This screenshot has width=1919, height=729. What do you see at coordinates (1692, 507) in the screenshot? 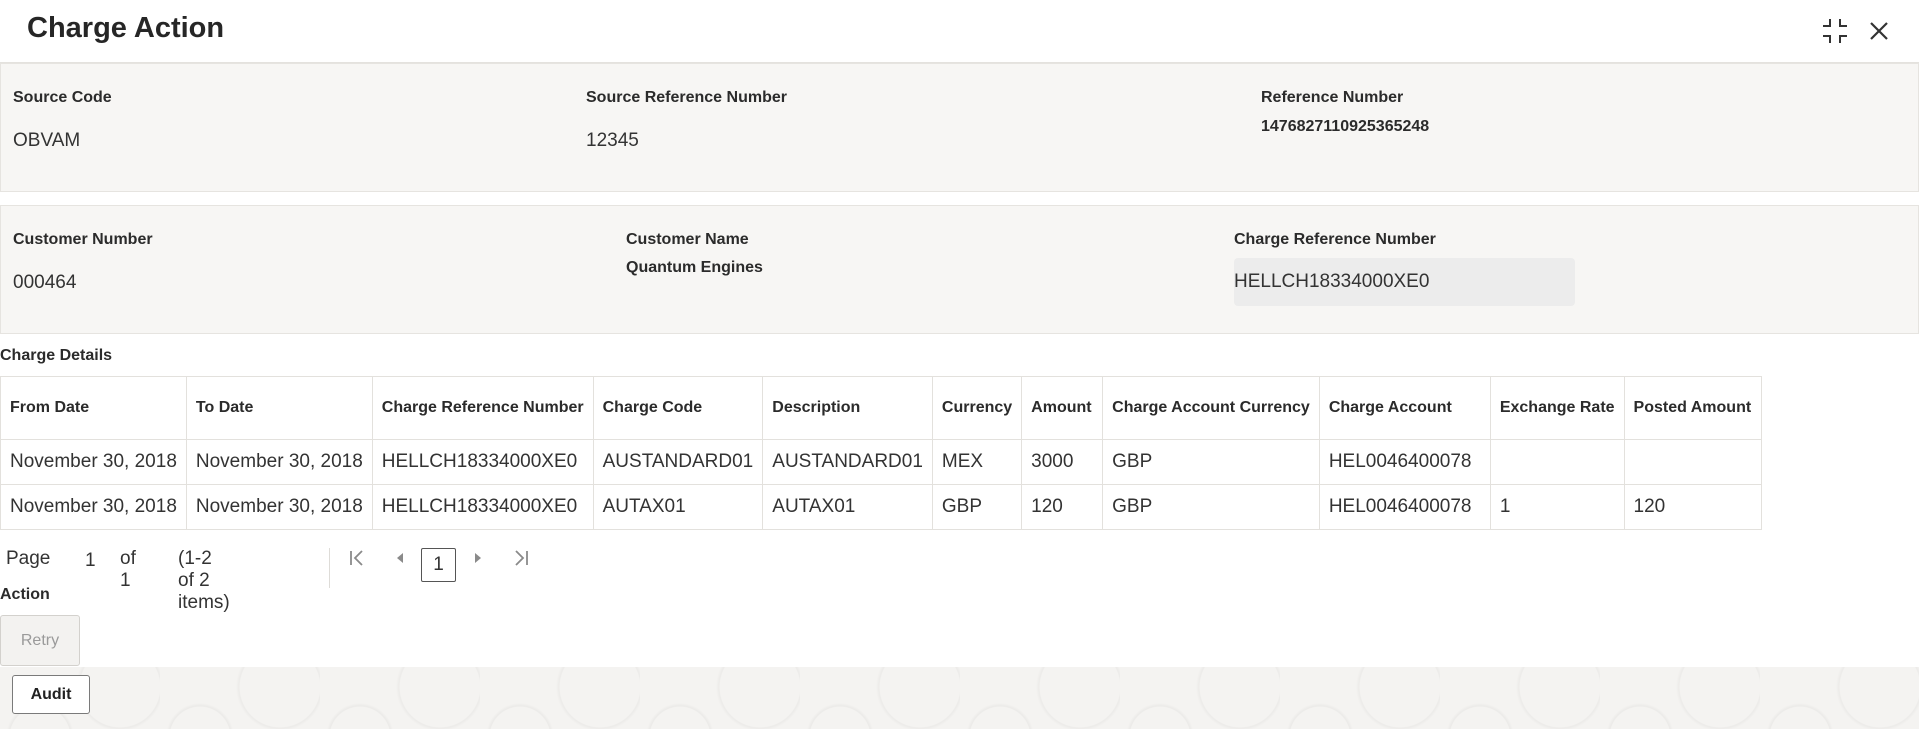
I see `cell-posted-amount: 120` at bounding box center [1692, 507].